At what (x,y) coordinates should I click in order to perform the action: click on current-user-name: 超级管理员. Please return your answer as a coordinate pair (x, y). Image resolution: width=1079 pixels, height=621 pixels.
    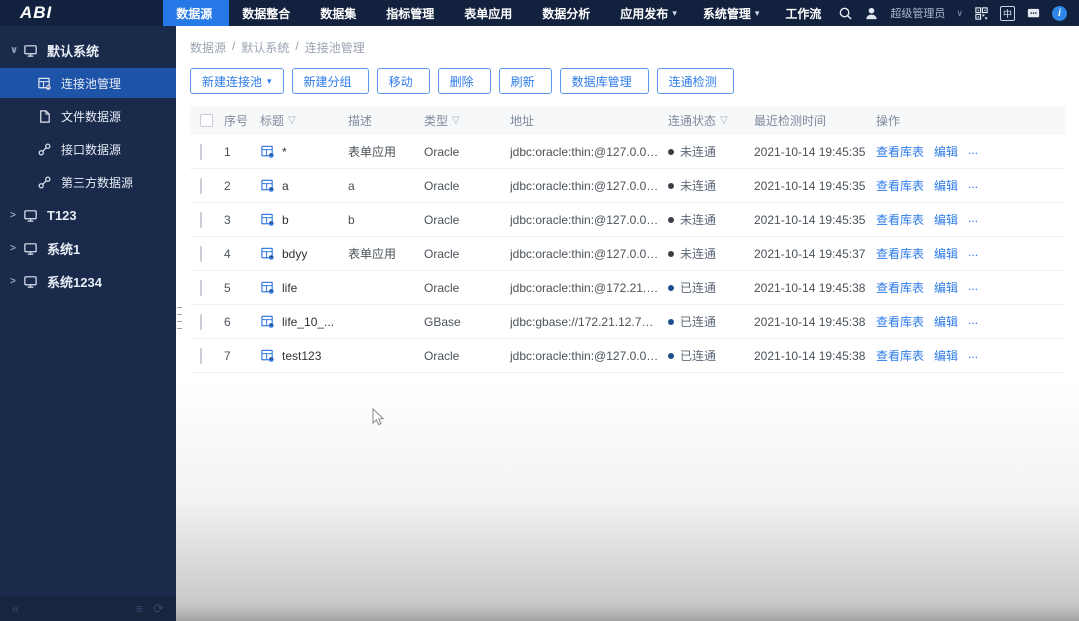
    Looking at the image, I should click on (917, 13).